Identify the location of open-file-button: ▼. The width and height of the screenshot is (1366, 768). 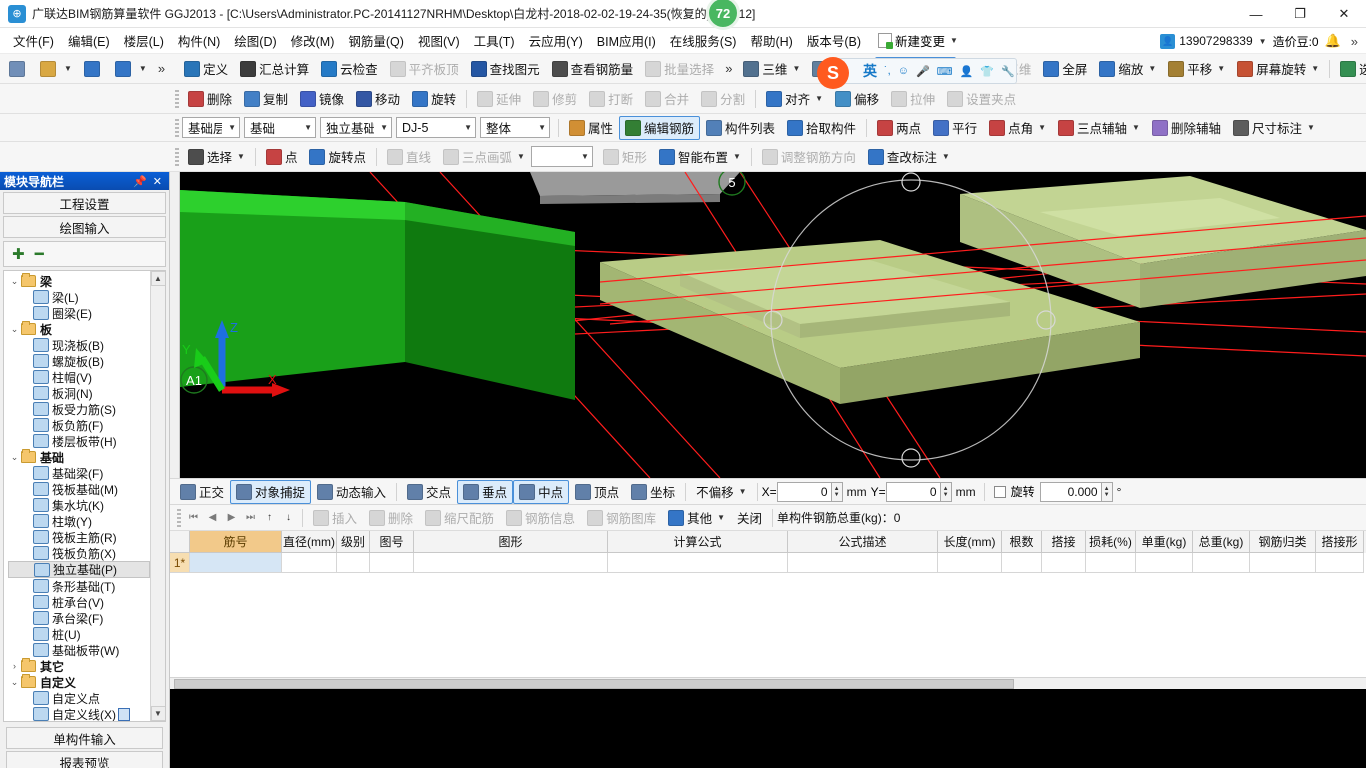
(56, 69).